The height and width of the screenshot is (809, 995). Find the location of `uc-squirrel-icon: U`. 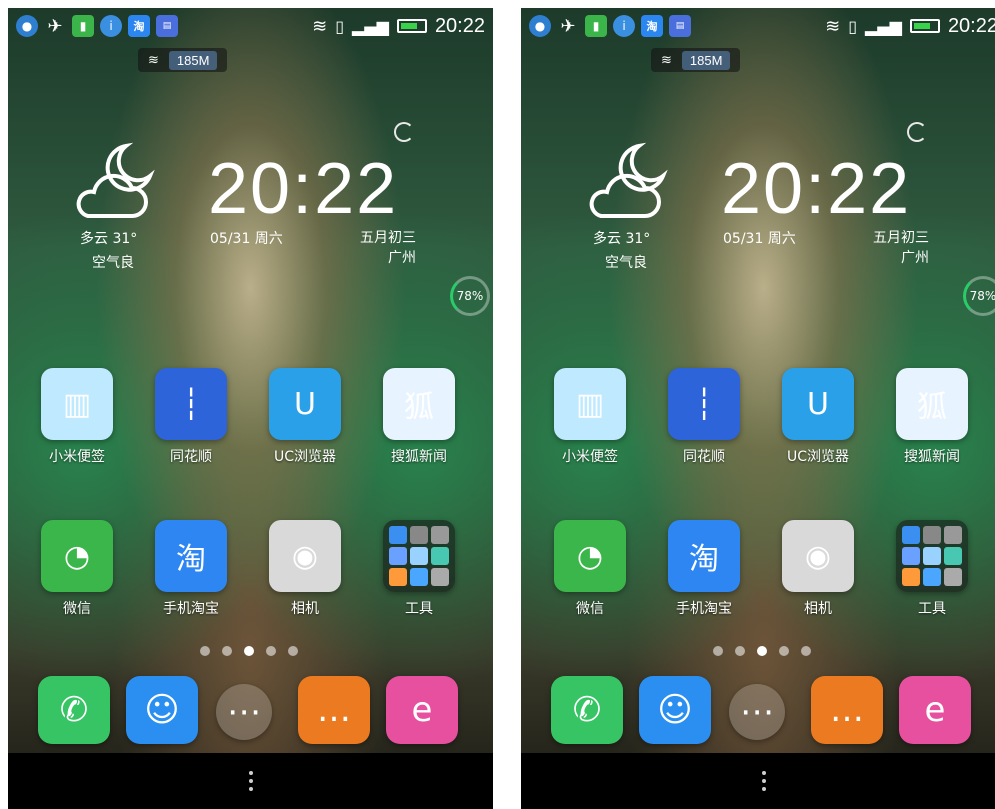

uc-squirrel-icon: U is located at coordinates (305, 404).